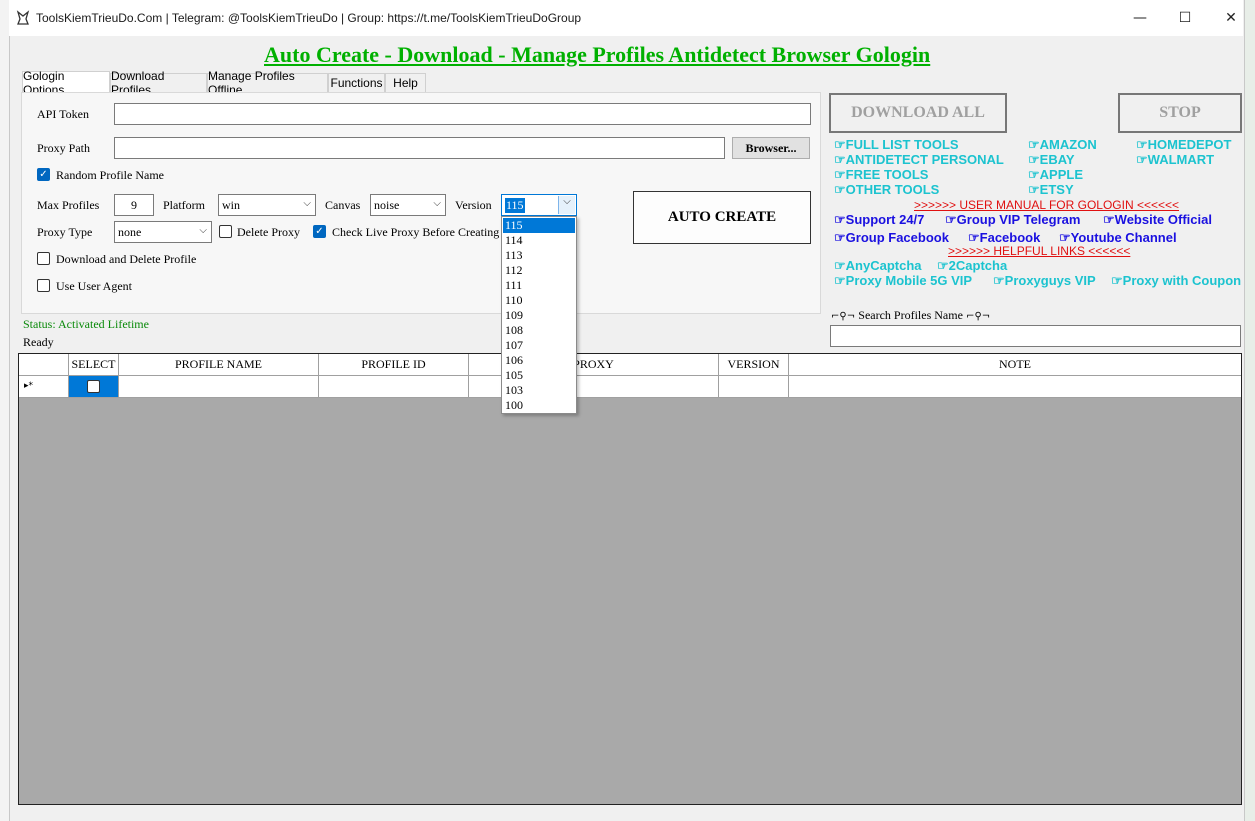 The height and width of the screenshot is (821, 1255). What do you see at coordinates (419, 148) in the screenshot?
I see `proxy-path-input` at bounding box center [419, 148].